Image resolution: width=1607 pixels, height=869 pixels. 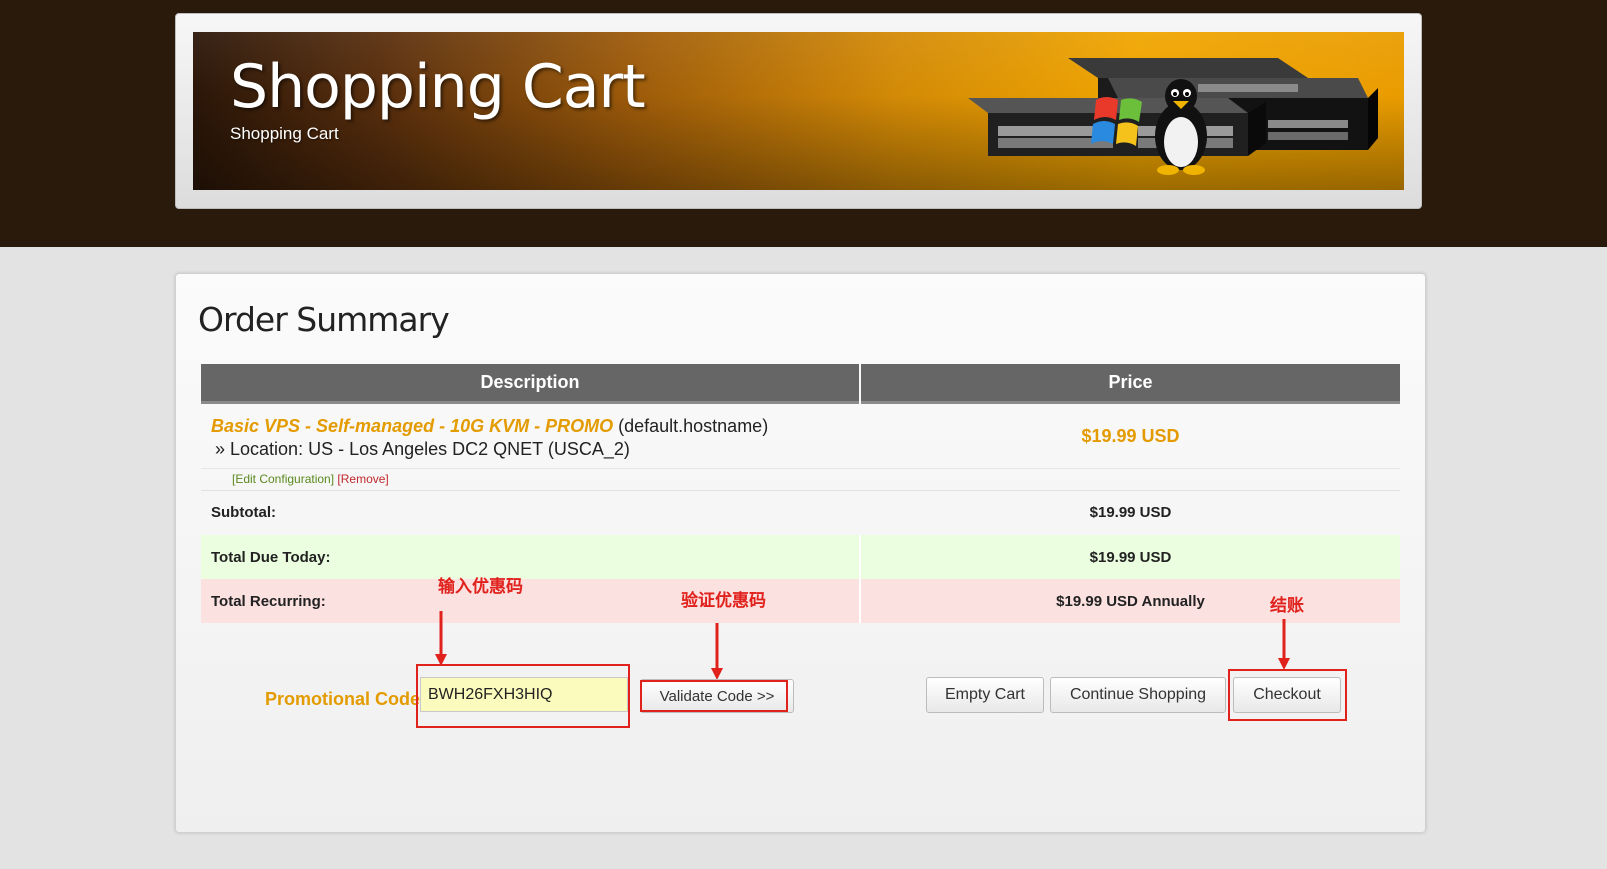 I want to click on promo-code-label: Promotional Code, so click(x=343, y=699).